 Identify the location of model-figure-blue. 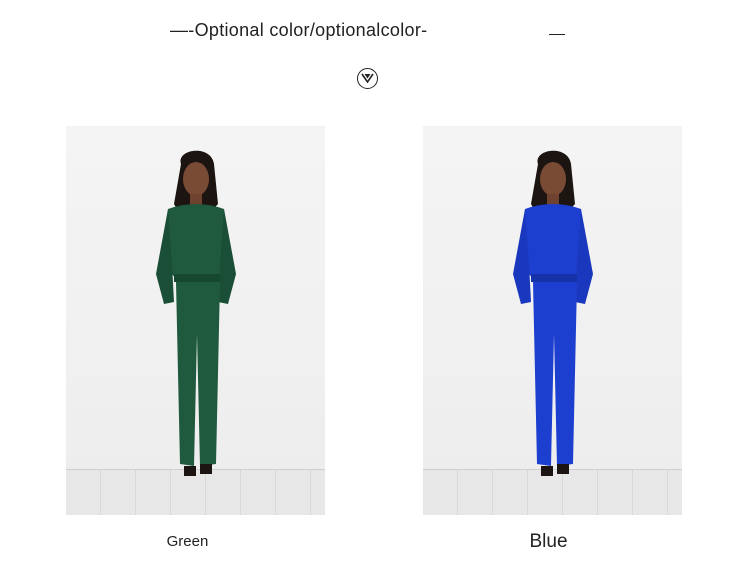
(553, 313).